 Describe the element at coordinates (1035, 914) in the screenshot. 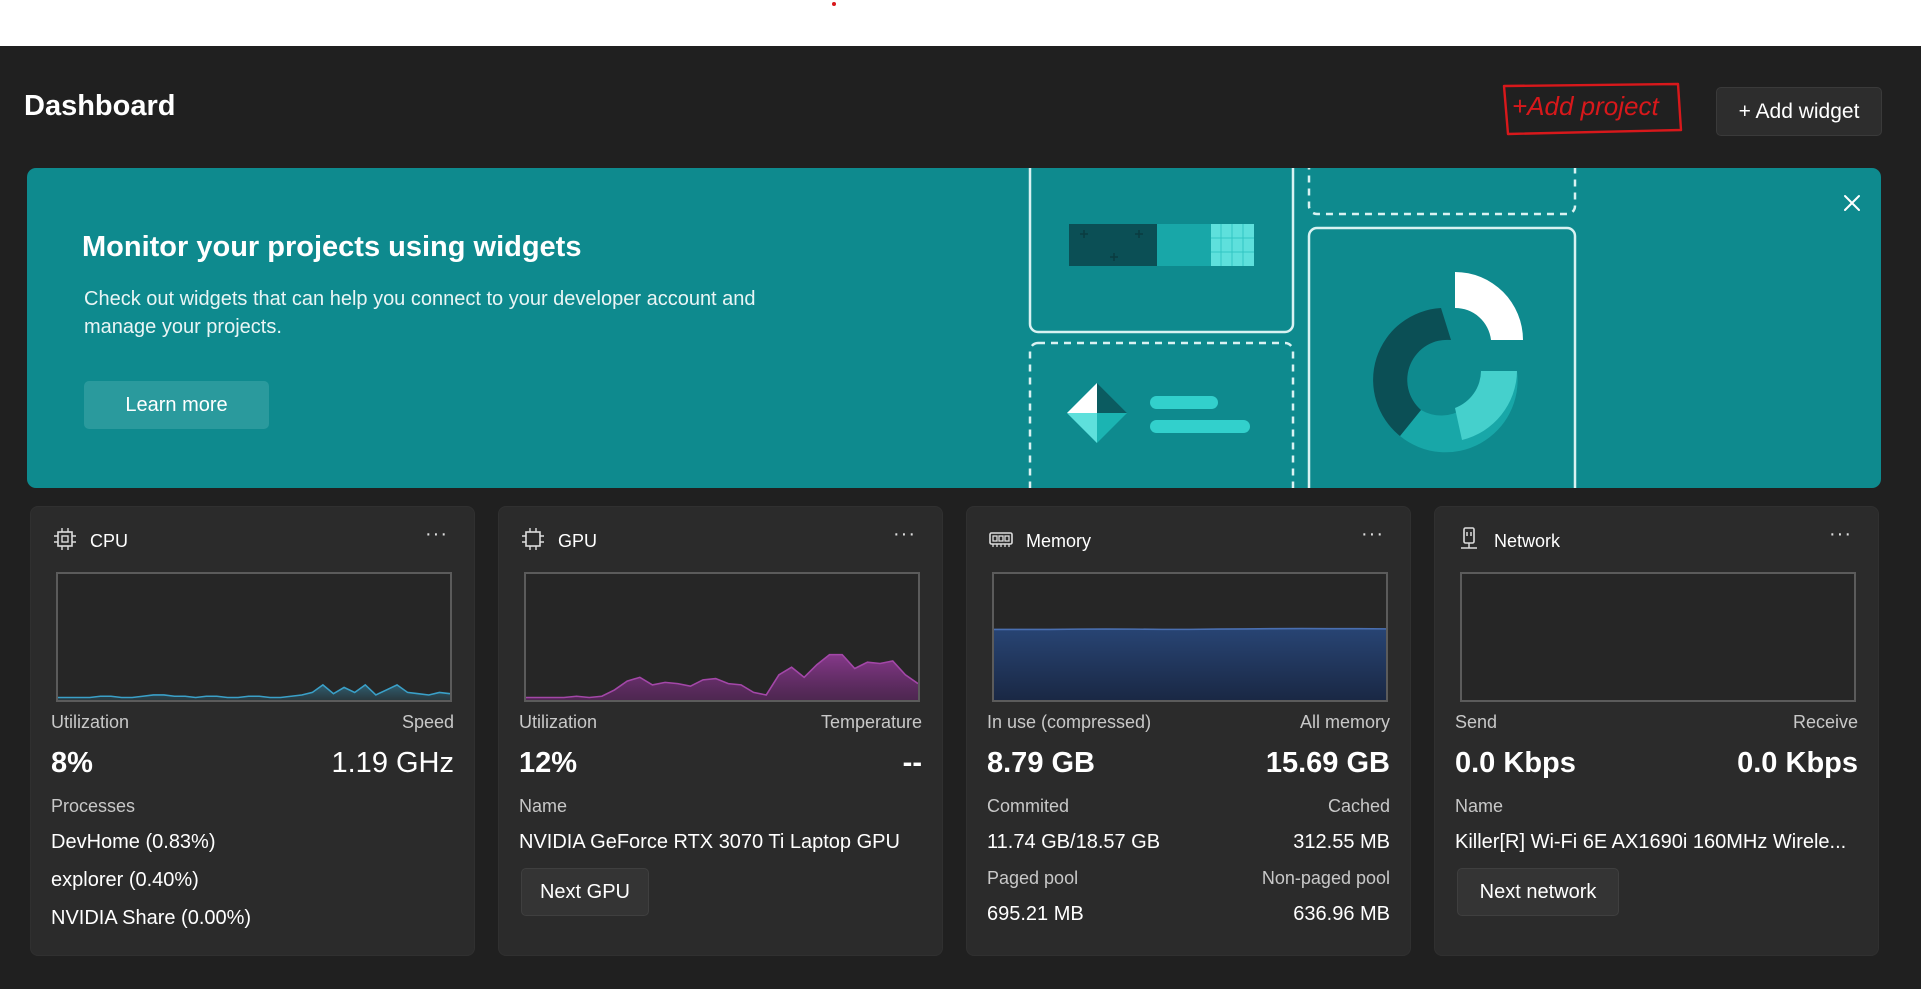

I see `paged-pool-value: 695.21 MB` at that location.